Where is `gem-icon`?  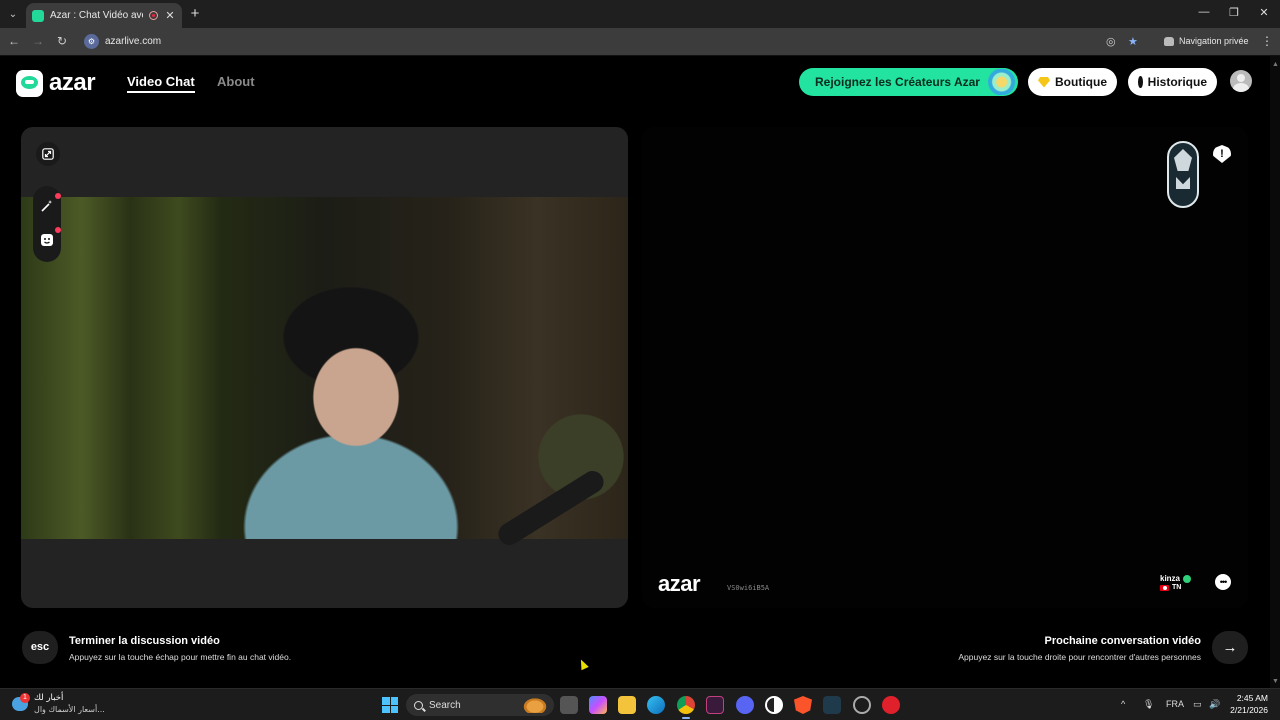
gem-icon is located at coordinates (1044, 82).